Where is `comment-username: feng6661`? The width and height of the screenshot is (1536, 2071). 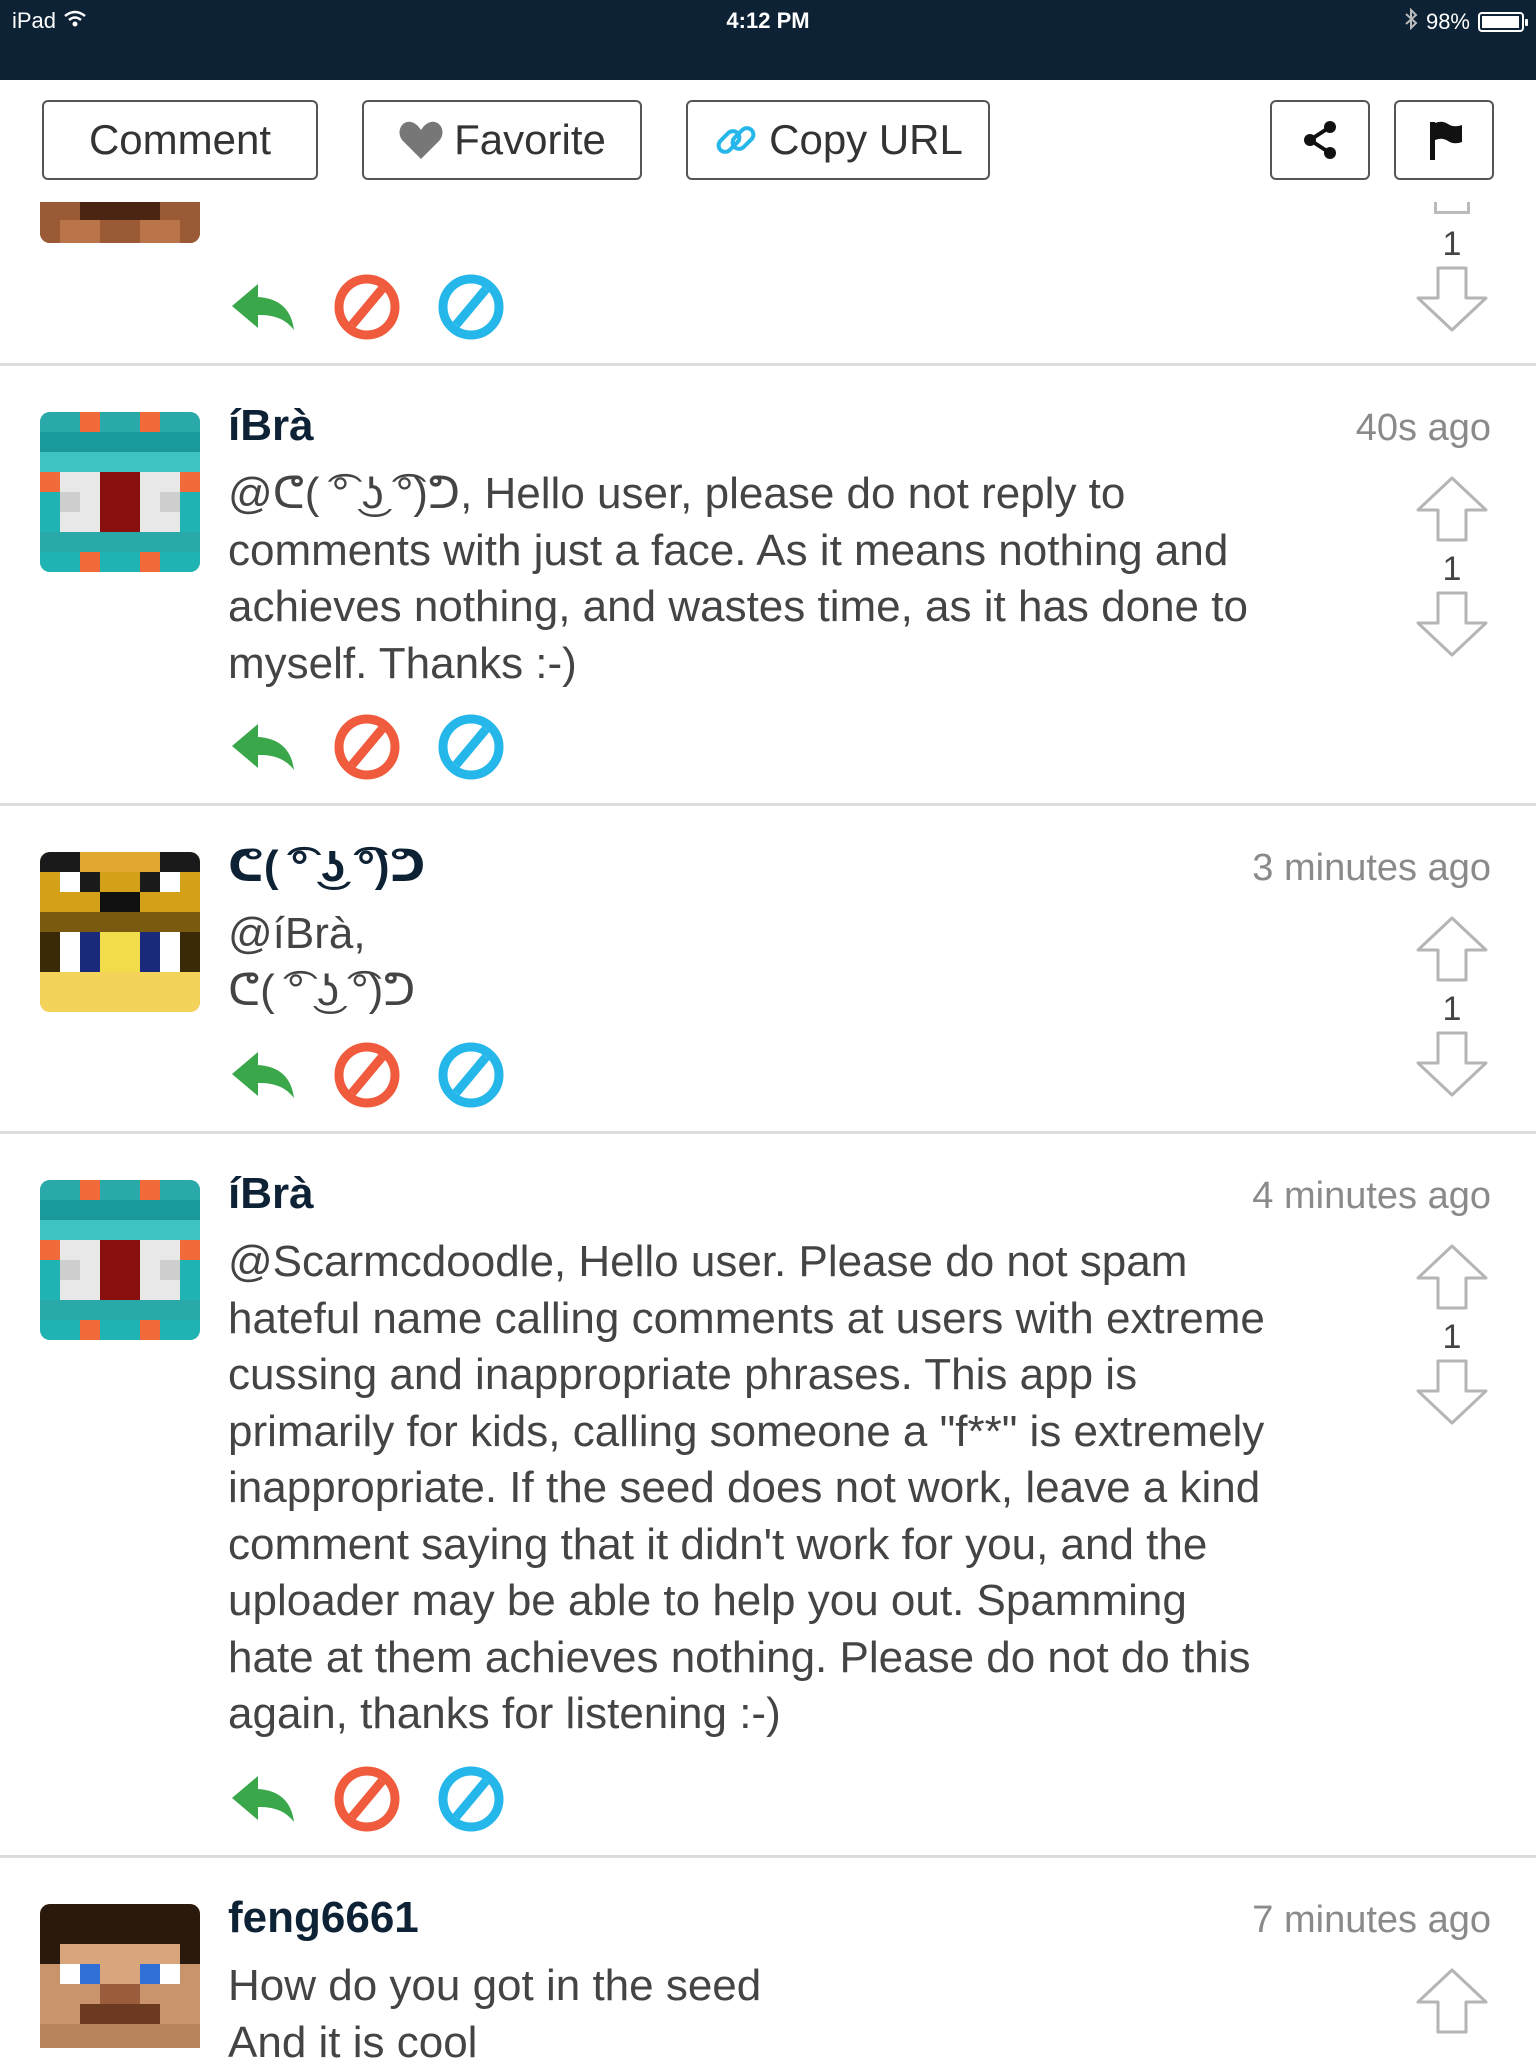
comment-username: feng6661 is located at coordinates (323, 1918).